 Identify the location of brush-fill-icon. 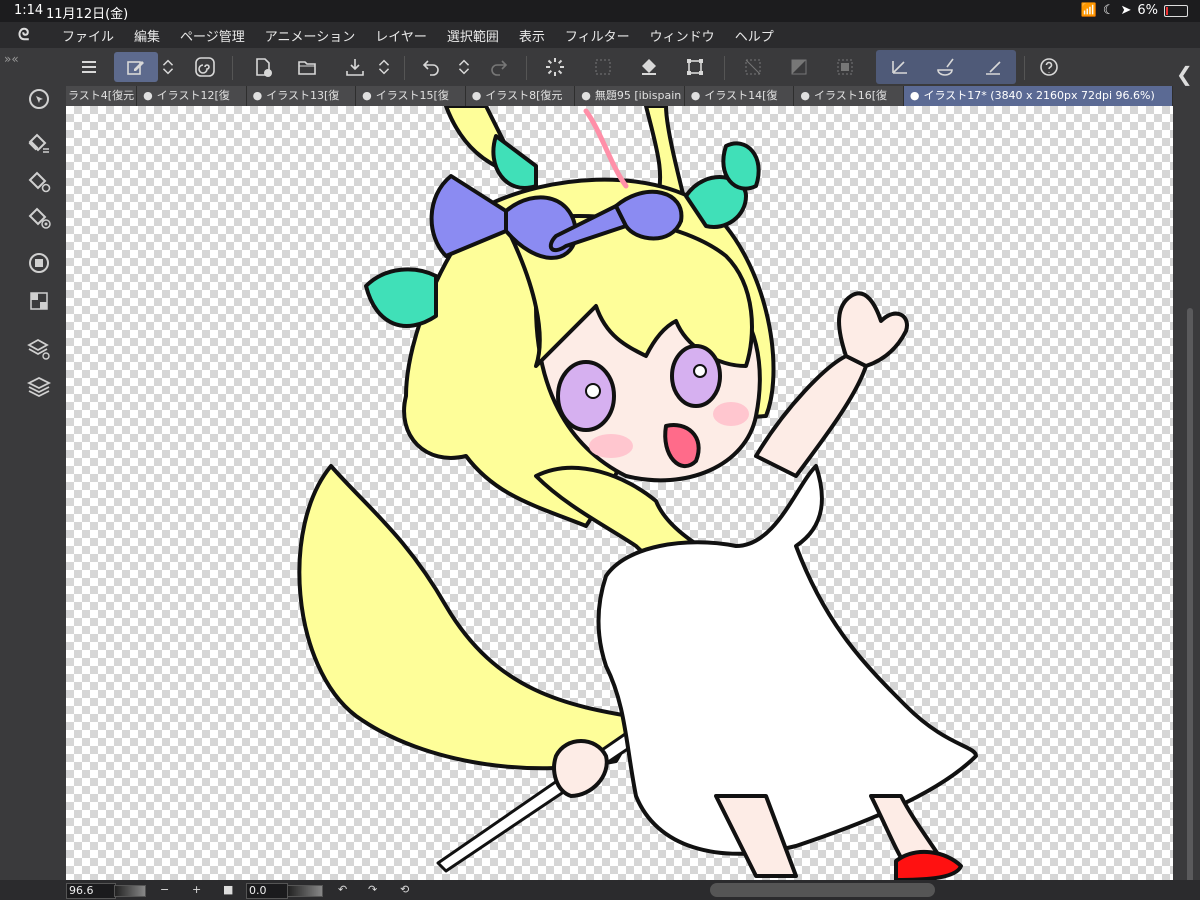
(945, 67).